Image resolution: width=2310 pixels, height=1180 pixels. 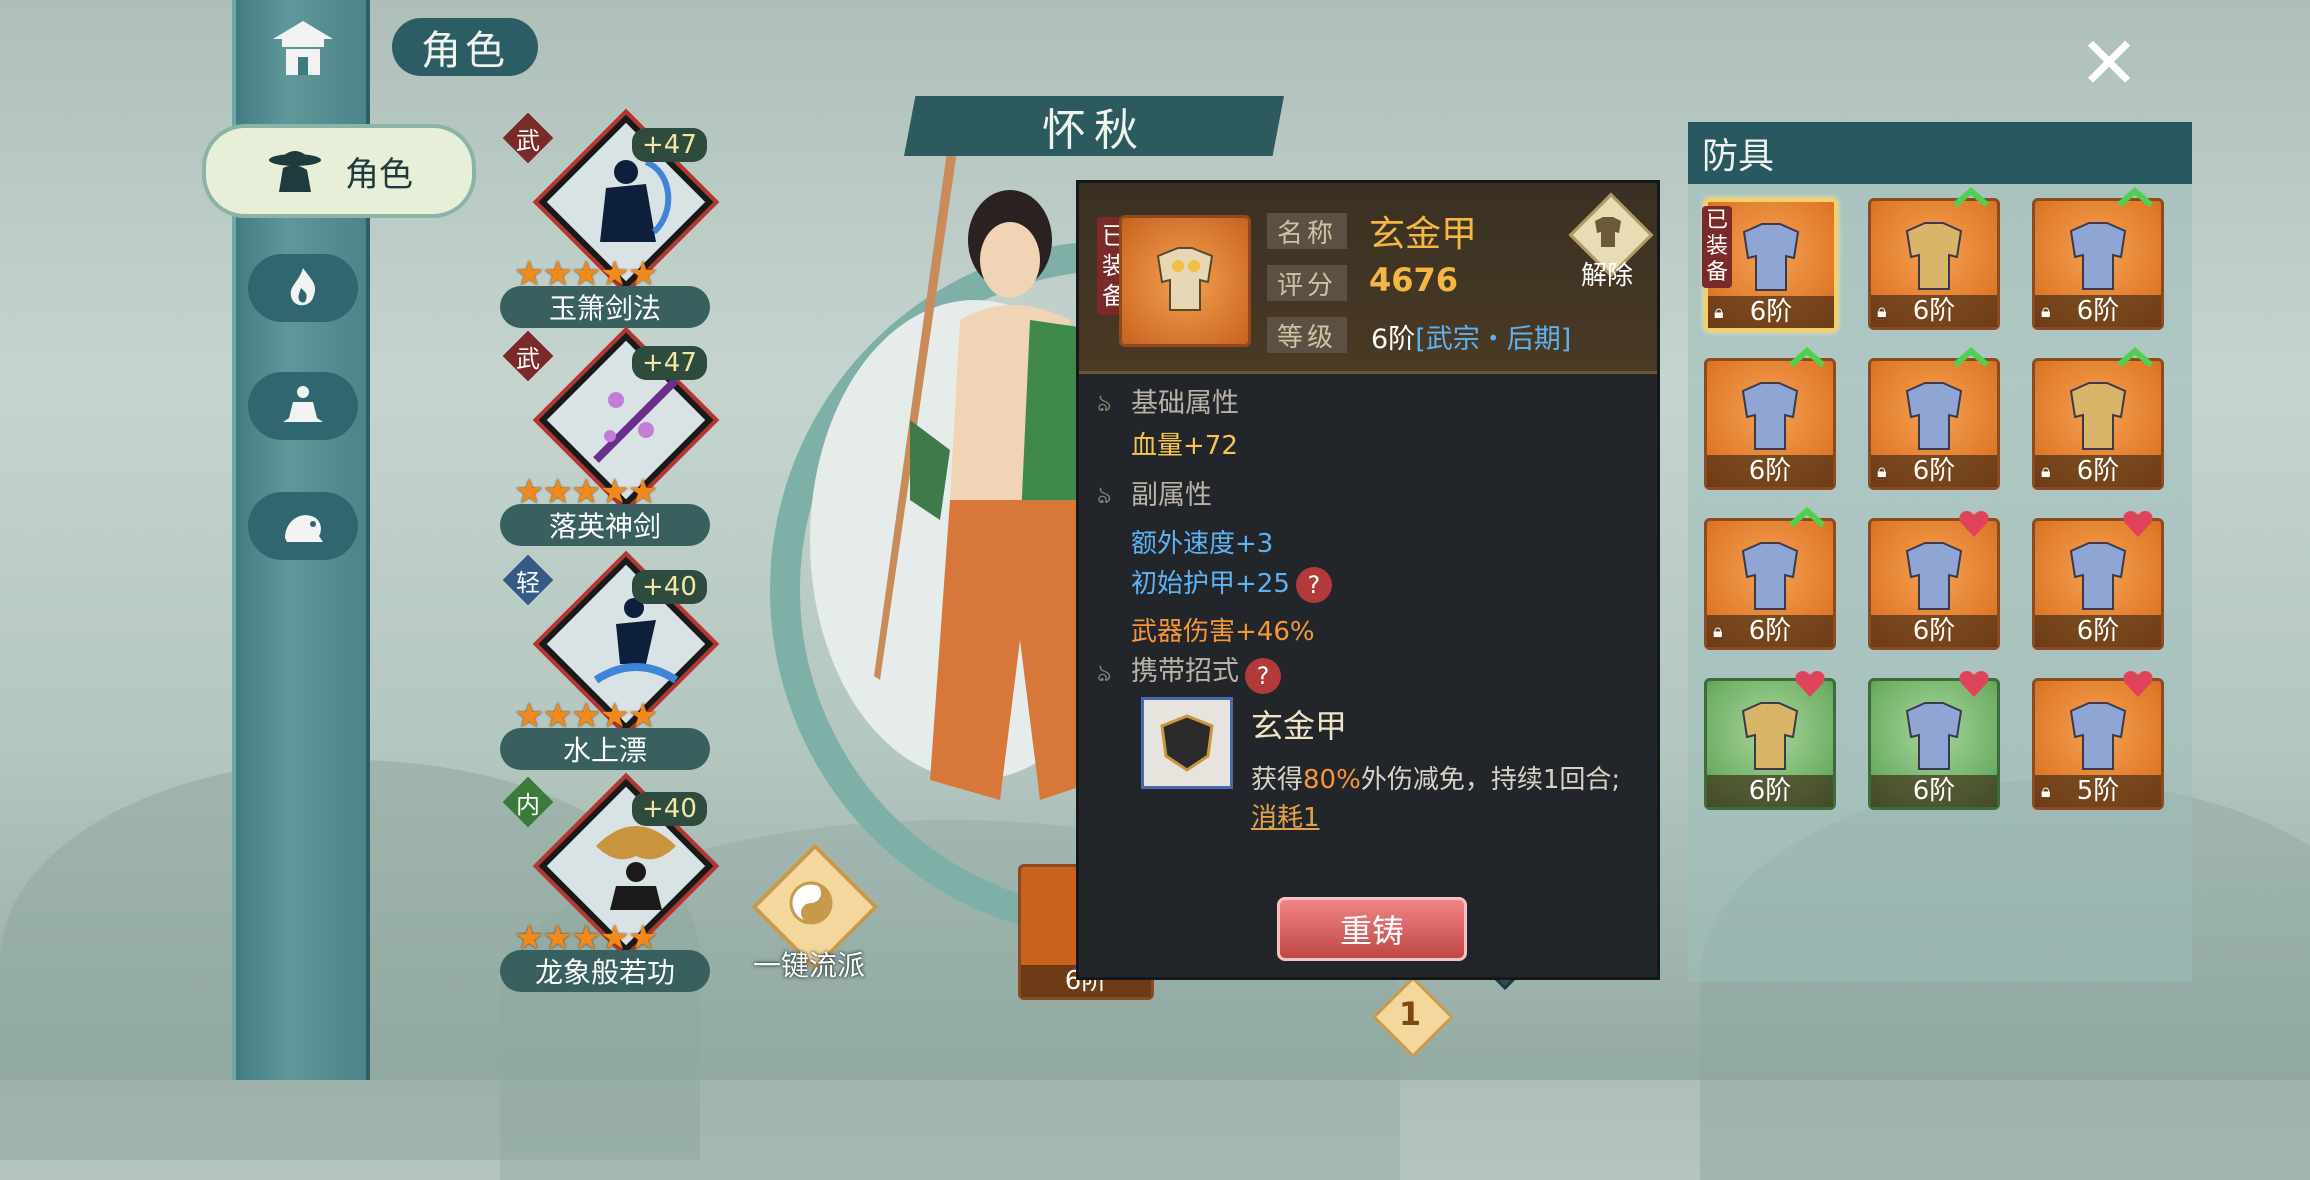 I want to click on sub-stat-speed: 额外速度+3, so click(x=1202, y=544).